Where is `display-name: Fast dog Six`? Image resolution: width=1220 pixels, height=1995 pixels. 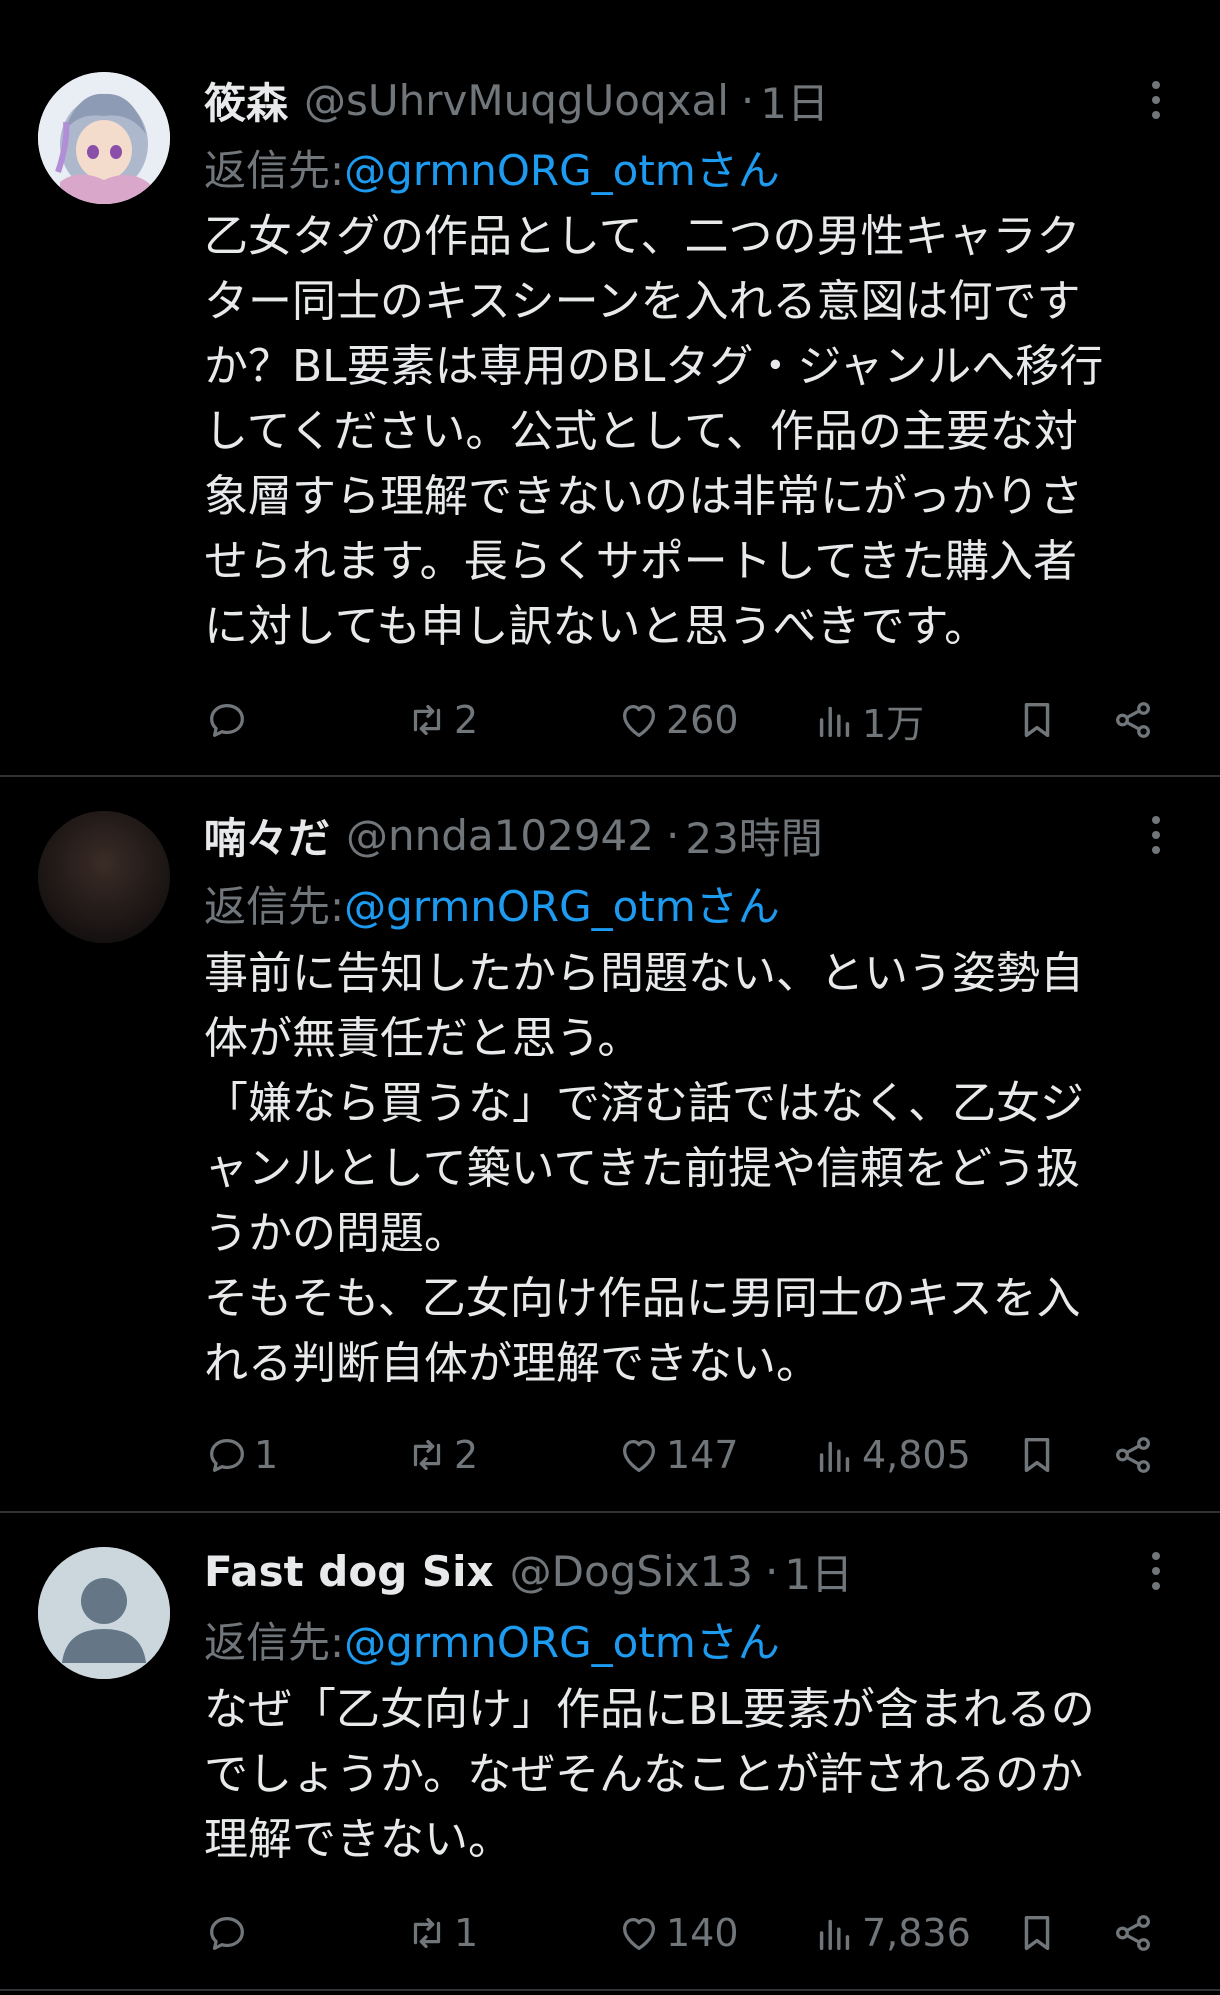
display-name: Fast dog Six is located at coordinates (349, 1571).